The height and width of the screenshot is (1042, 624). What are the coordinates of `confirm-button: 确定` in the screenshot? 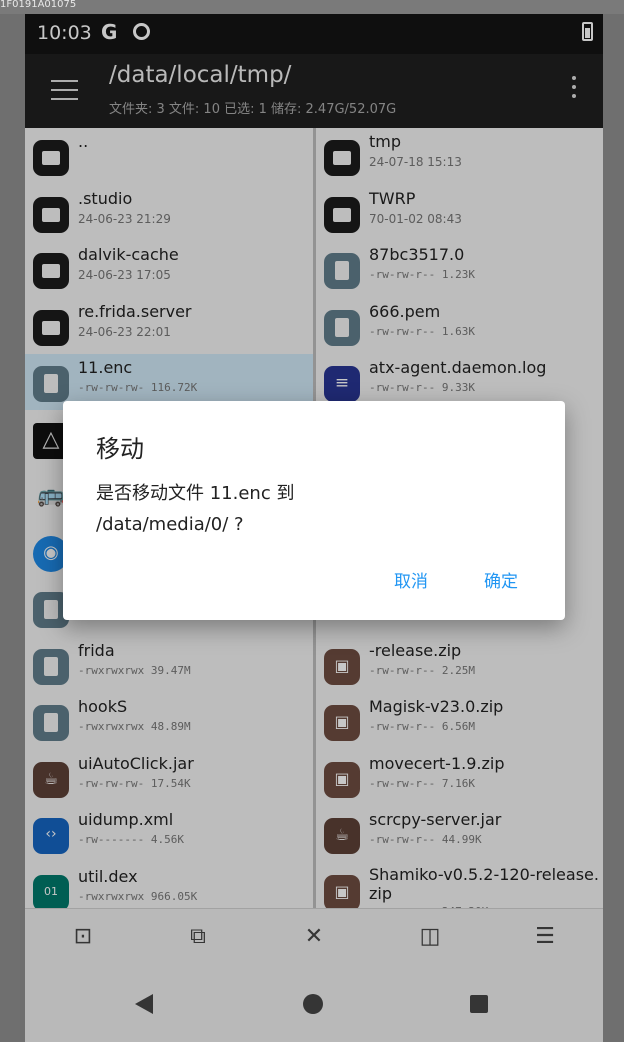 It's located at (501, 579).